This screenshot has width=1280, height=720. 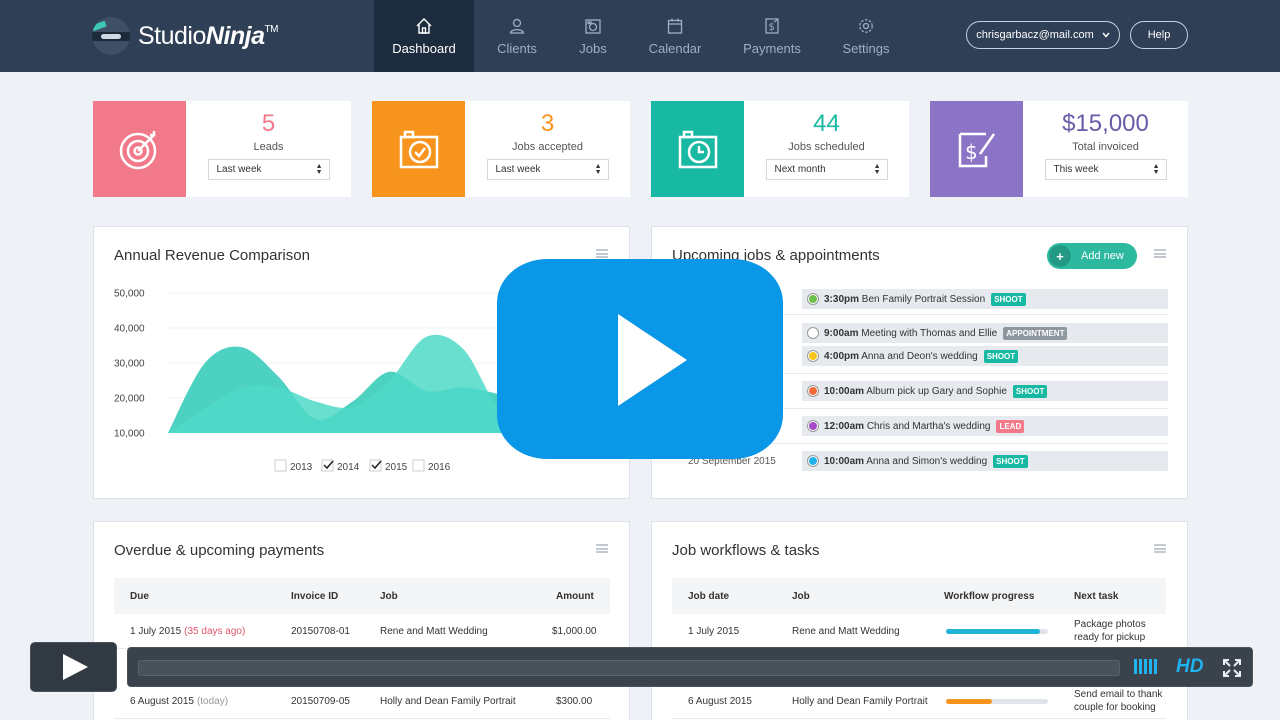 I want to click on nav-payments: $ Payments, so click(x=772, y=36).